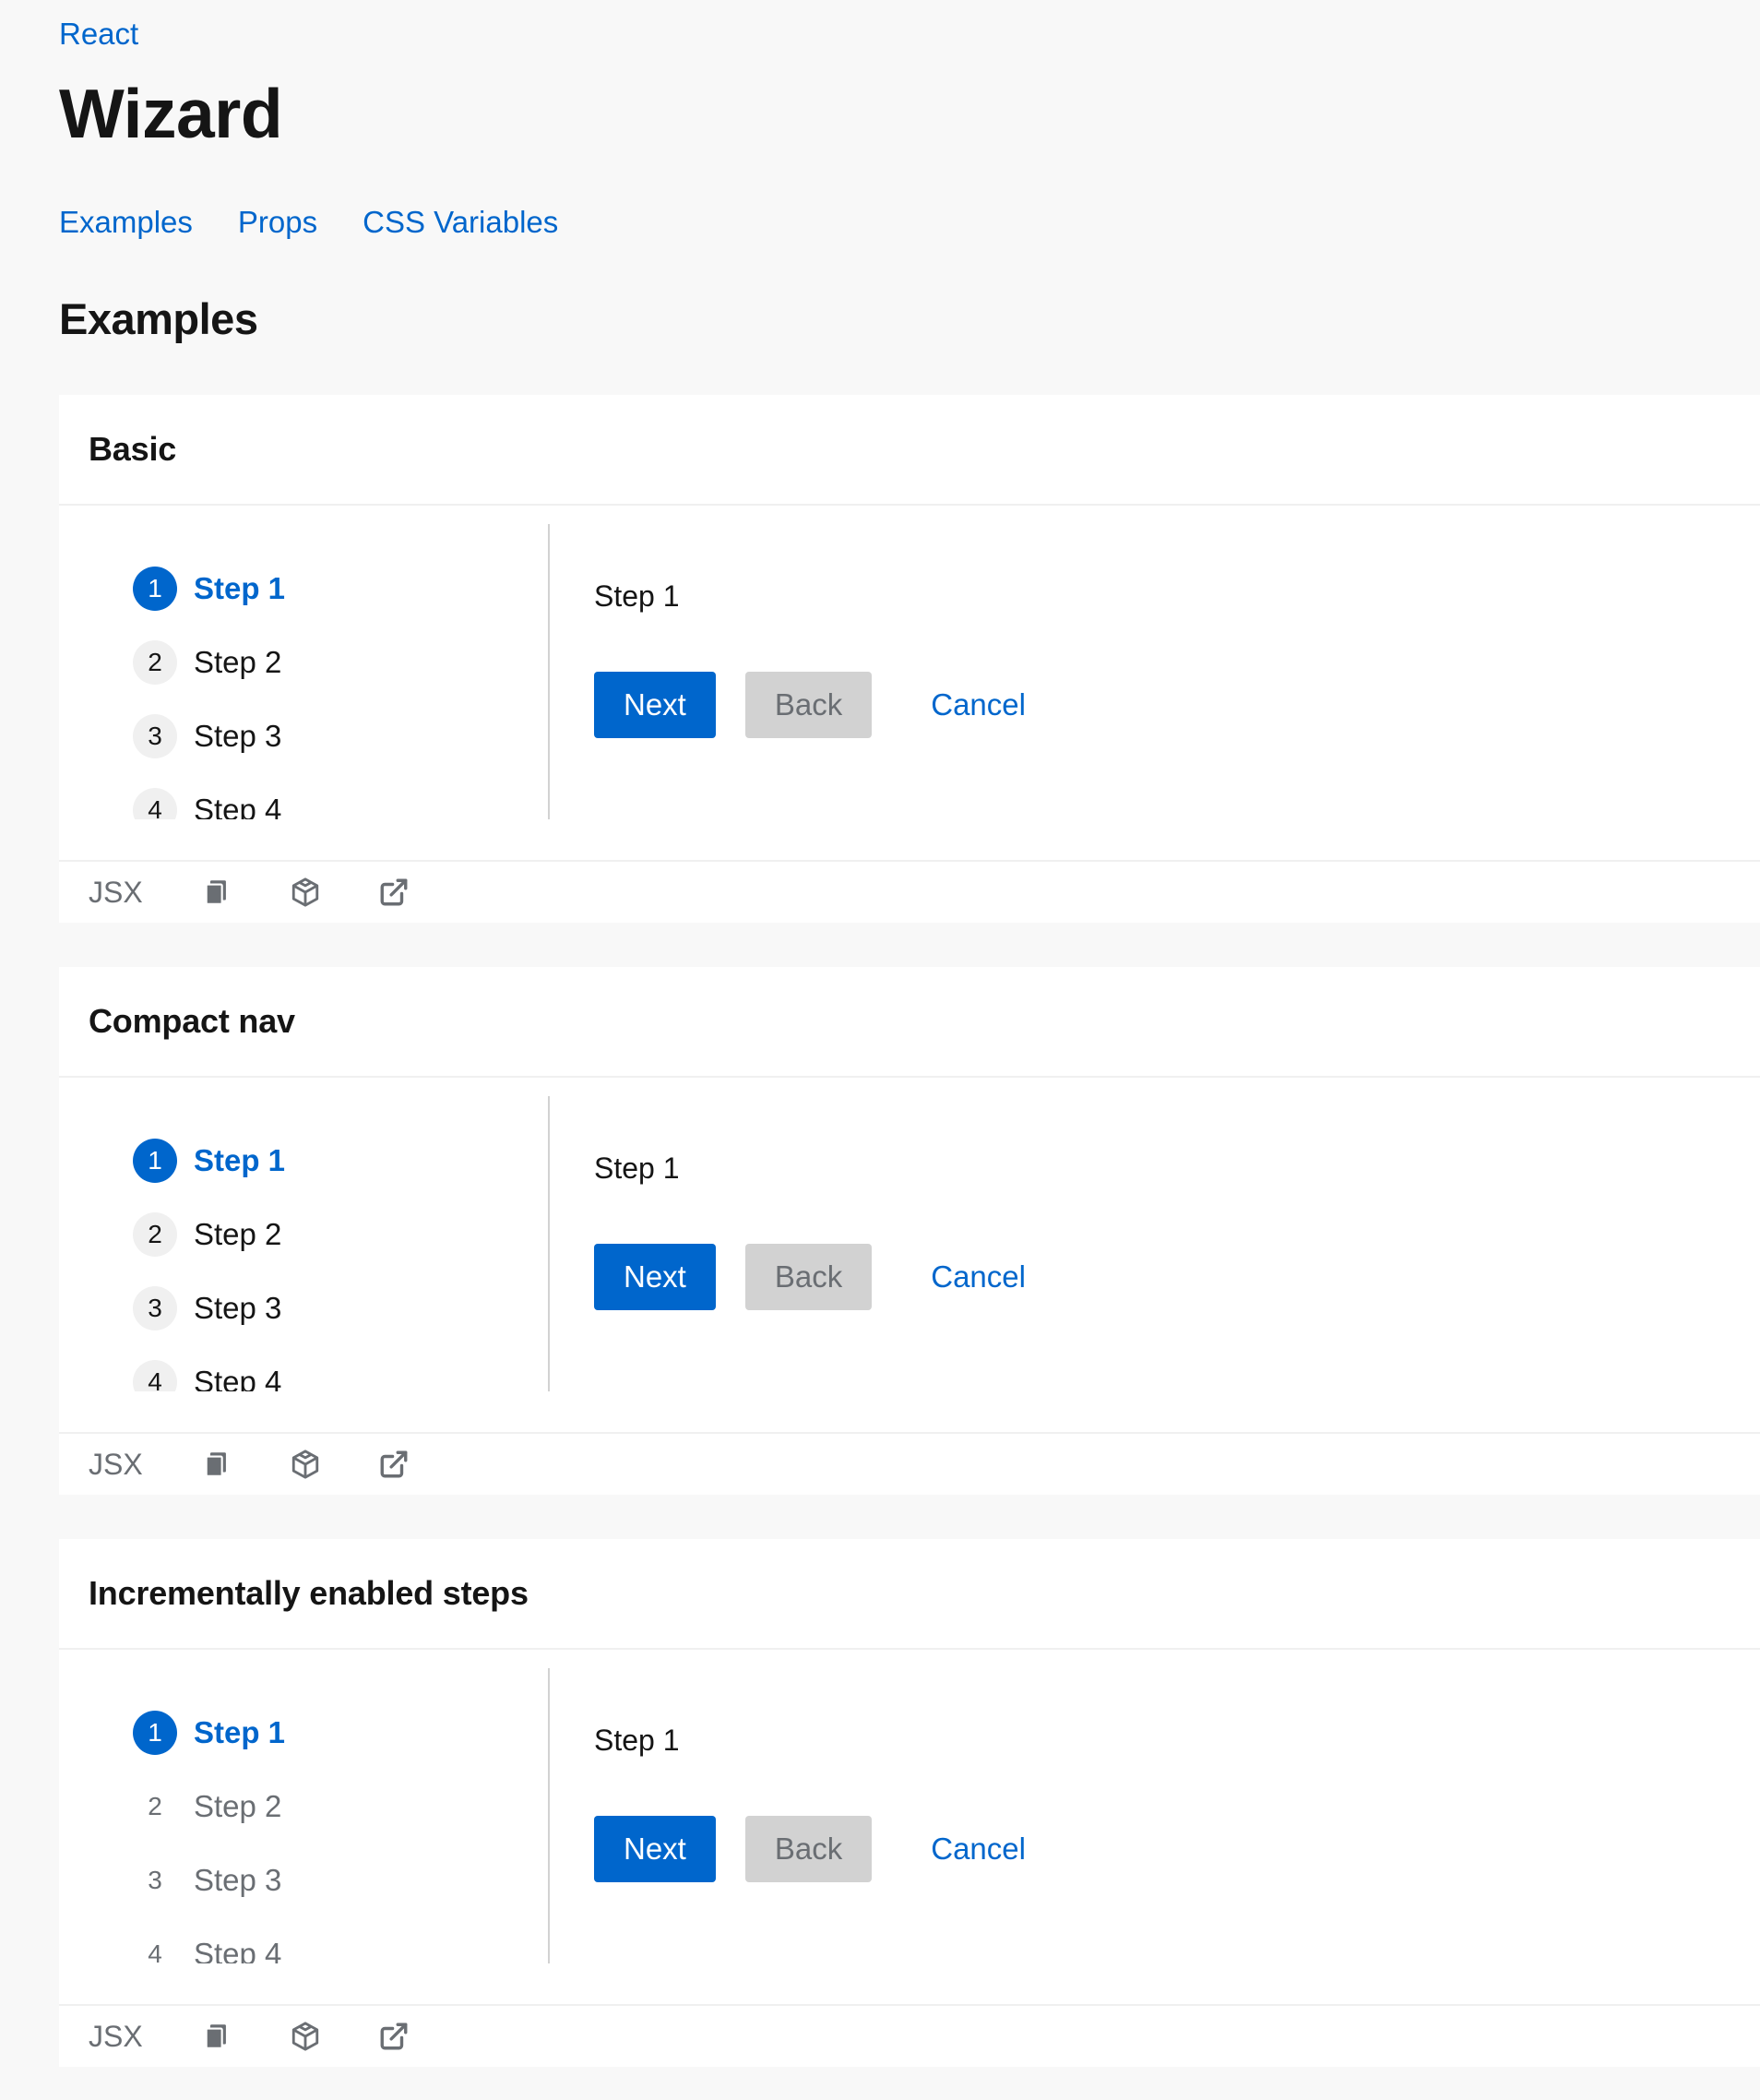 Image resolution: width=1760 pixels, height=2100 pixels. Describe the element at coordinates (277, 222) in the screenshot. I see `jump-link-props: Props` at that location.